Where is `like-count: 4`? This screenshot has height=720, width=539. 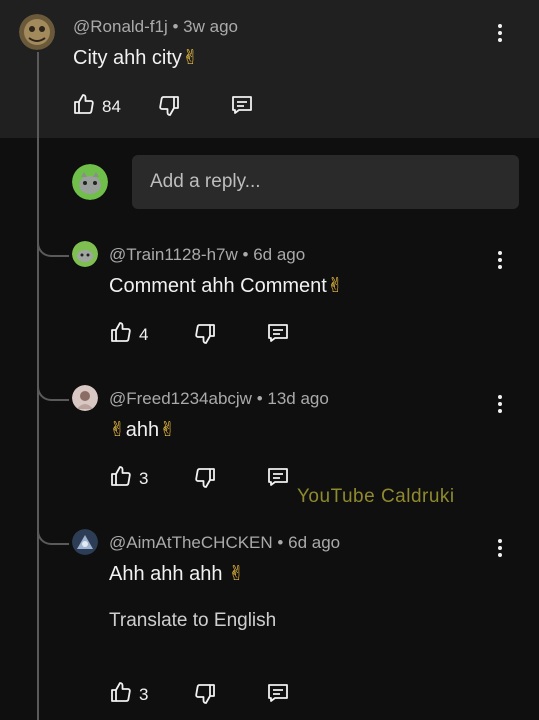
like-count: 4 is located at coordinates (144, 334).